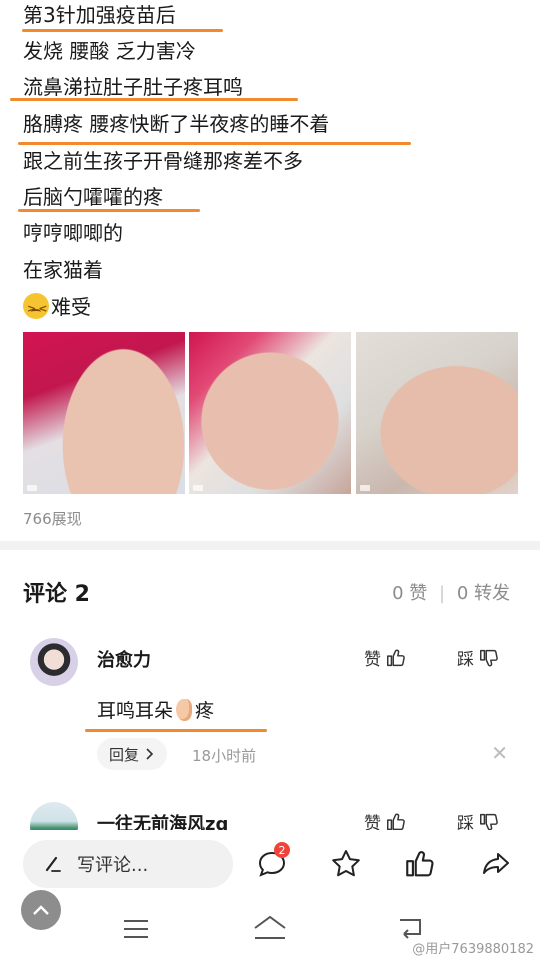 This screenshot has width=540, height=960. Describe the element at coordinates (136, 931) in the screenshot. I see `menu-icon` at that location.